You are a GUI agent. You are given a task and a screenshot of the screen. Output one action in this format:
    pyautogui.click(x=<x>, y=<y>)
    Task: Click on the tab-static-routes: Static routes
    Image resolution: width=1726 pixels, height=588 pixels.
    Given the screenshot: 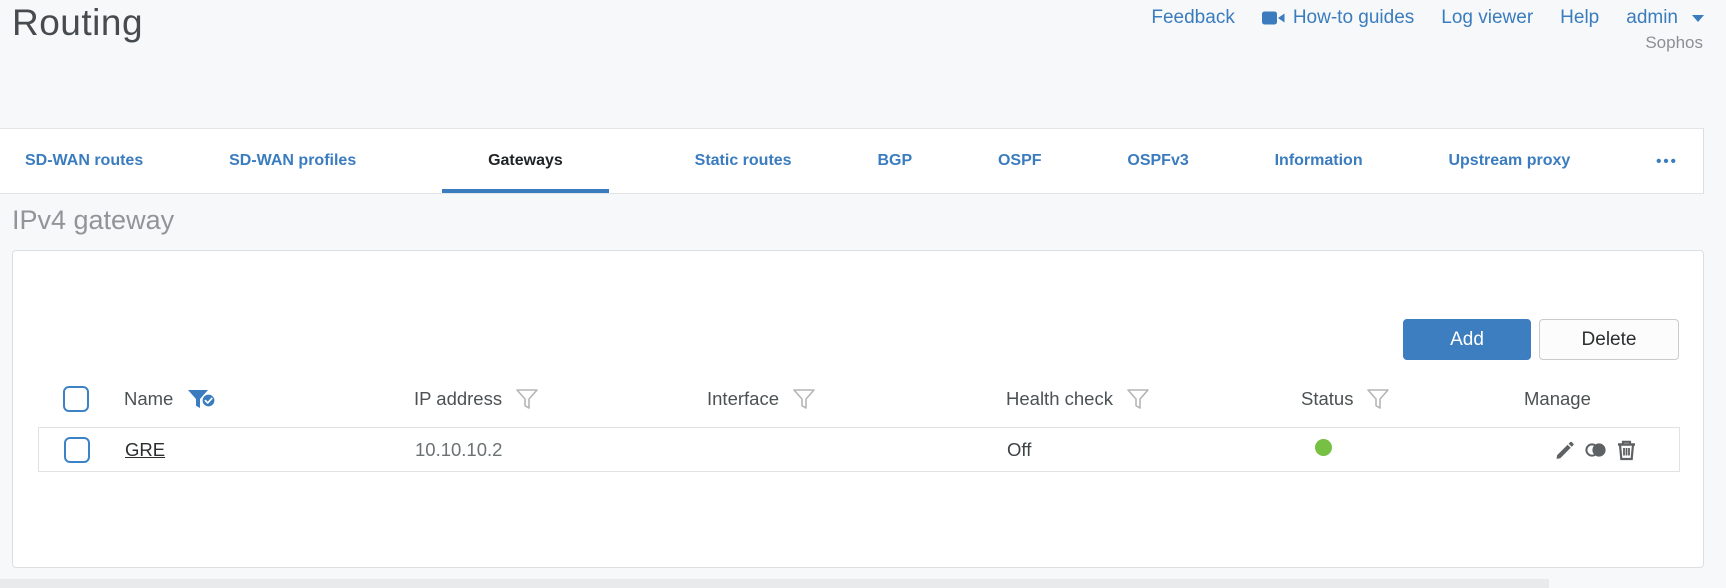 What is the action you would take?
    pyautogui.click(x=743, y=161)
    